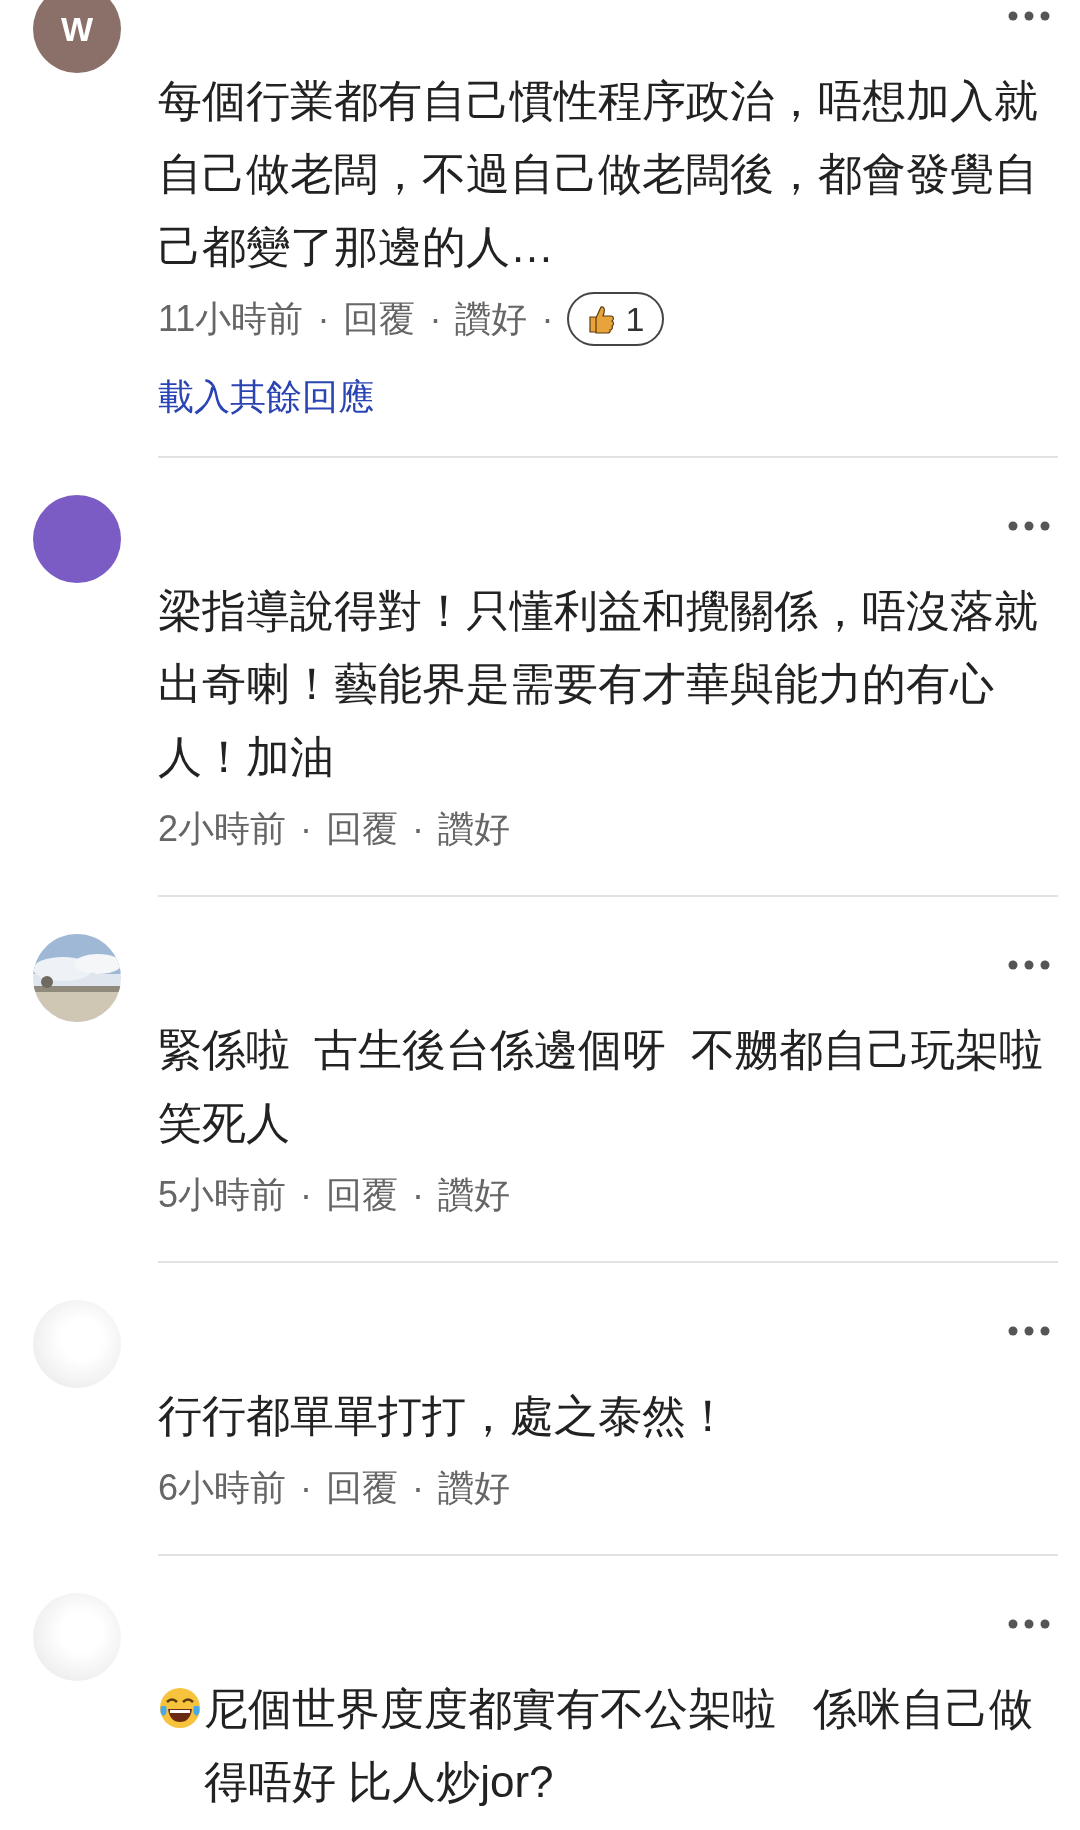  I want to click on comment-time: 11小時前, so click(231, 318).